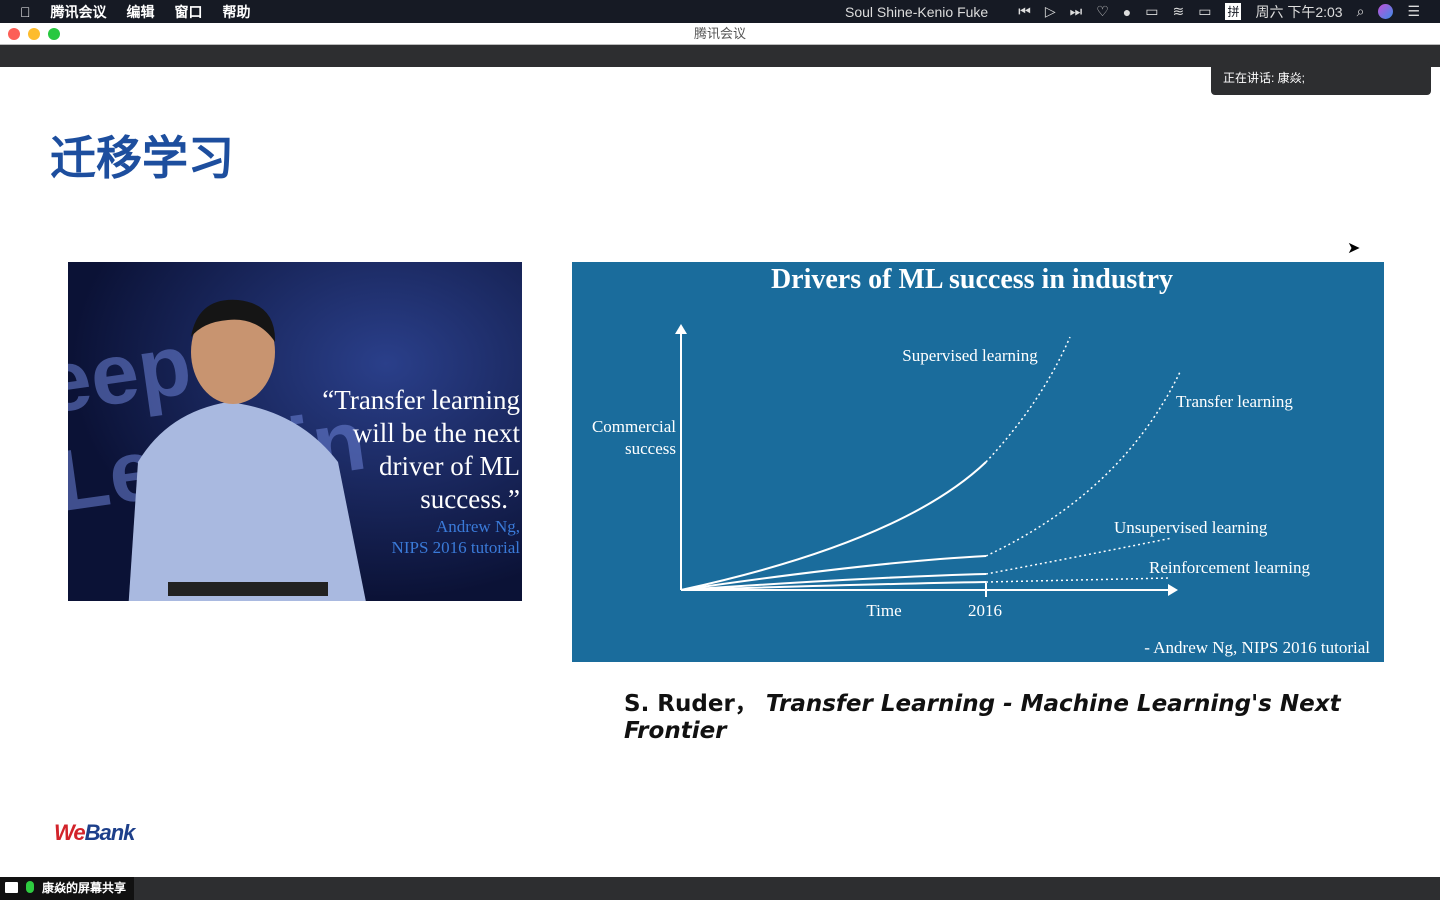  I want to click on window-title: 腾讯会议, so click(719, 33).